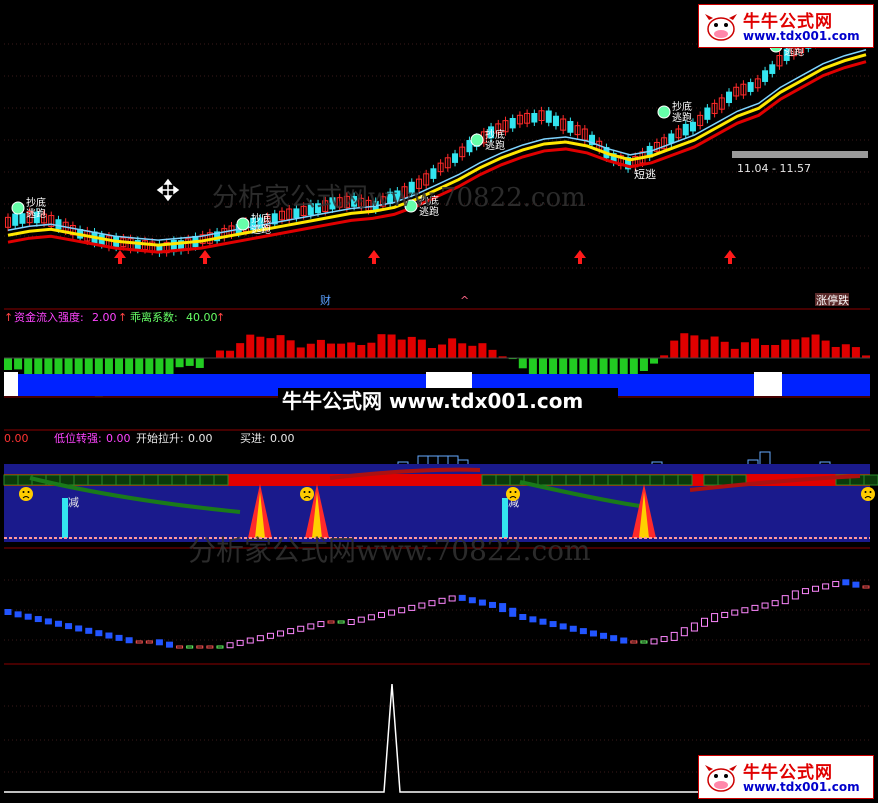 This screenshot has height=803, width=878. I want to click on p3-ind1-name: 低位转强:, so click(78, 438).